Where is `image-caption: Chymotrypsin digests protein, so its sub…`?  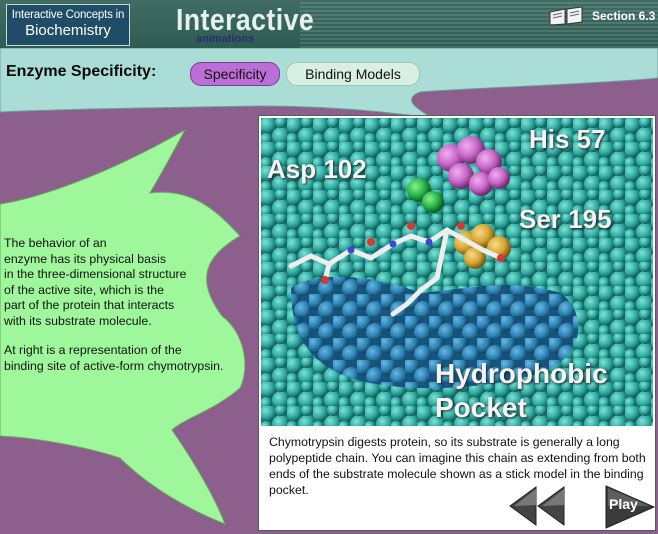
image-caption: Chymotrypsin digests protein, so its sub… is located at coordinates (457, 466).